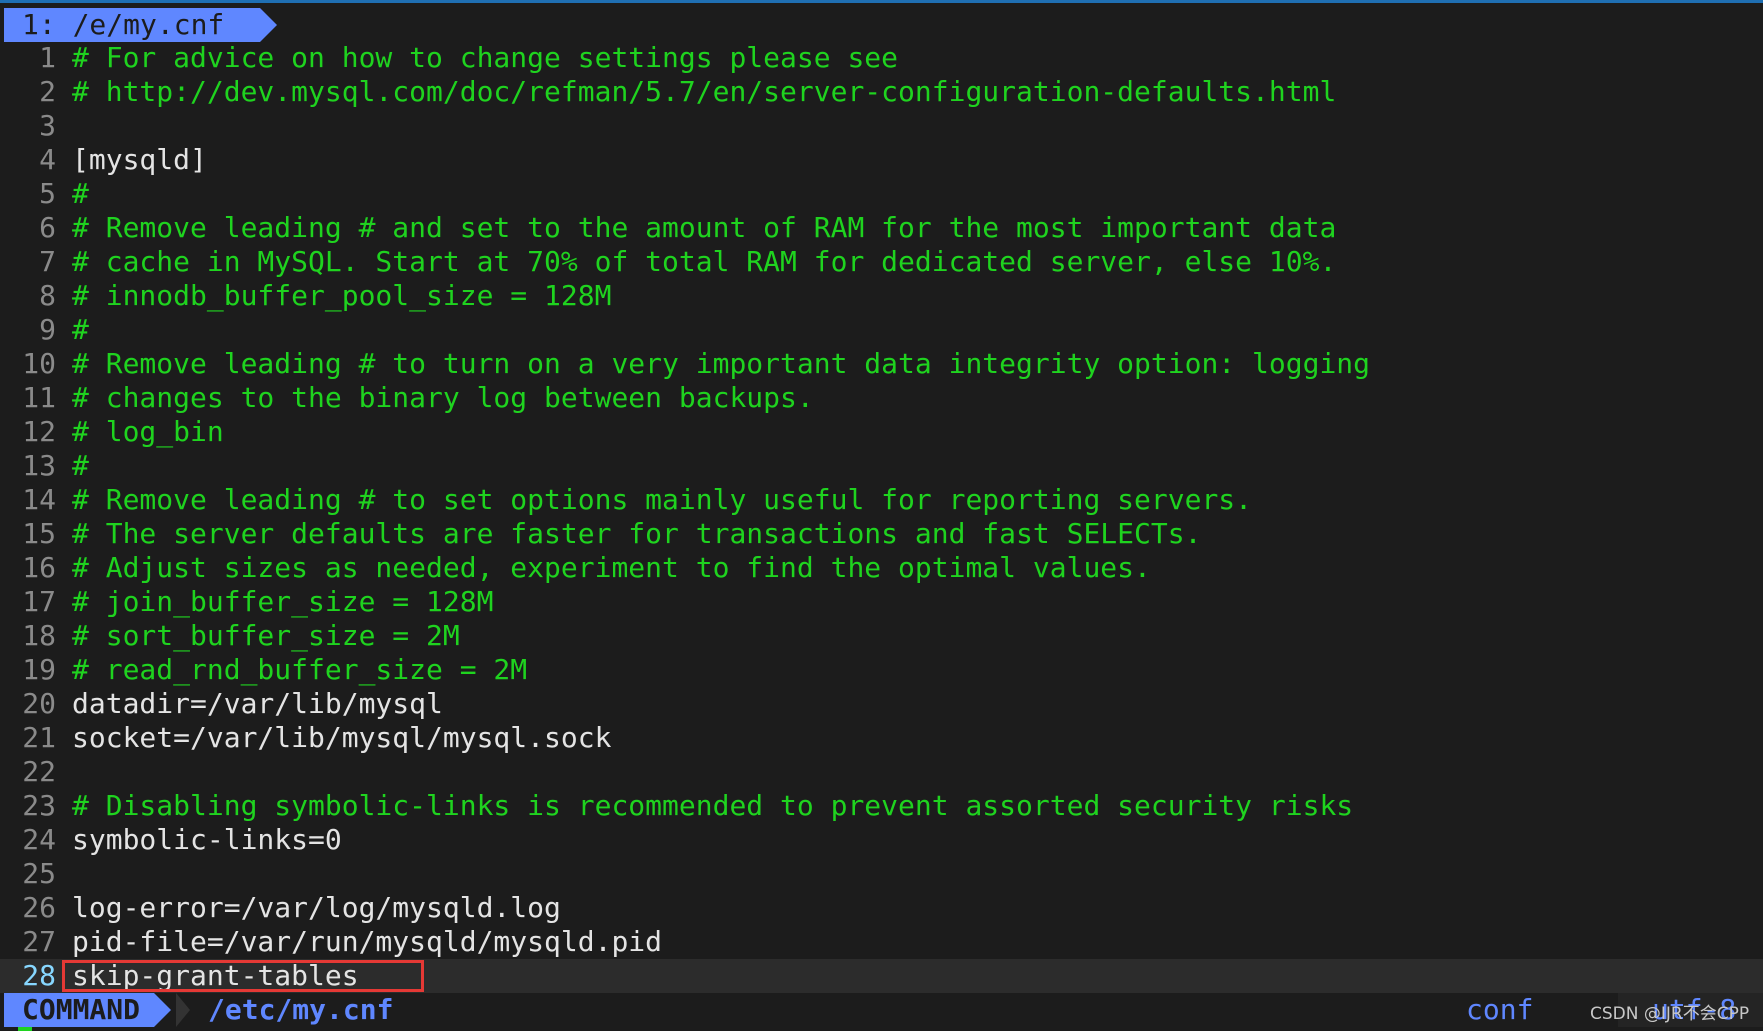 Image resolution: width=1763 pixels, height=1031 pixels. What do you see at coordinates (881, 22) in the screenshot?
I see `tab-bar: 1: /e/my.cnf` at bounding box center [881, 22].